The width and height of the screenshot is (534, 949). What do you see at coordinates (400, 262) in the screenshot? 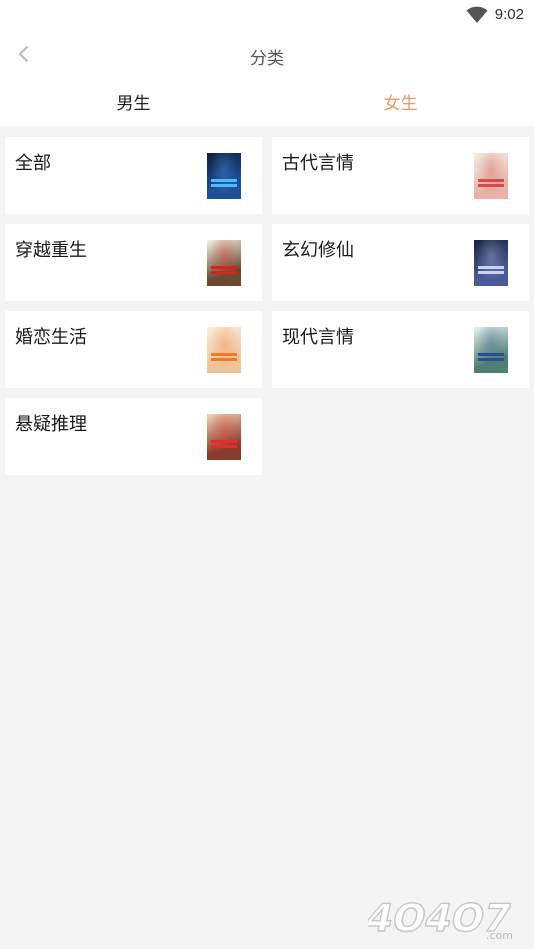
I see `category-card-fantasy: 玄幻修仙` at bounding box center [400, 262].